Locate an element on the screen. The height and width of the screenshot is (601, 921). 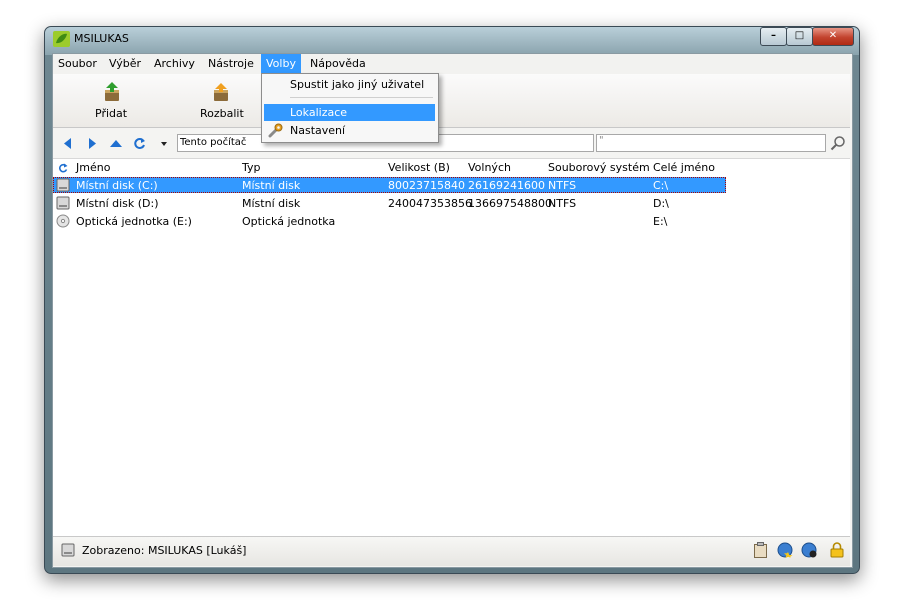
back-arrow-icon is located at coordinates (68, 143).